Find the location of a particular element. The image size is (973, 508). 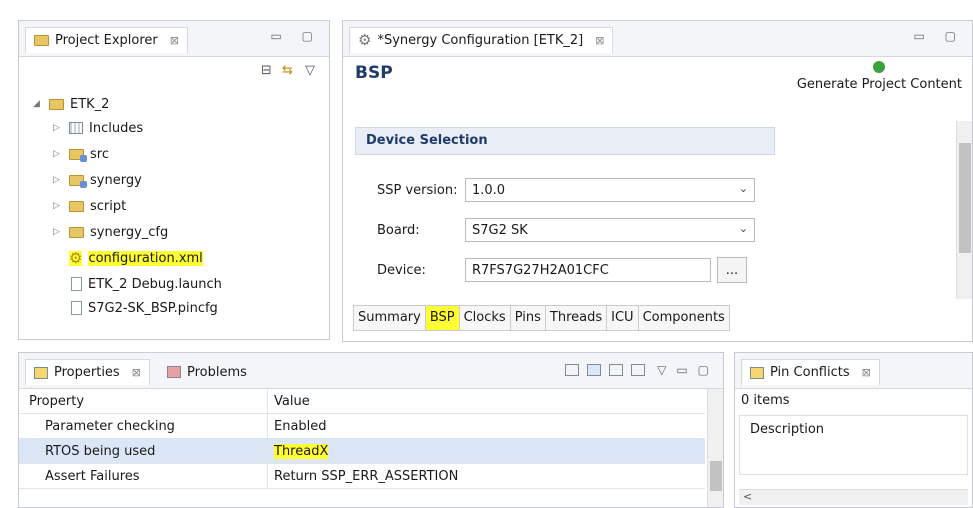

generate-project-content-button: Generate Project Content is located at coordinates (879, 76).